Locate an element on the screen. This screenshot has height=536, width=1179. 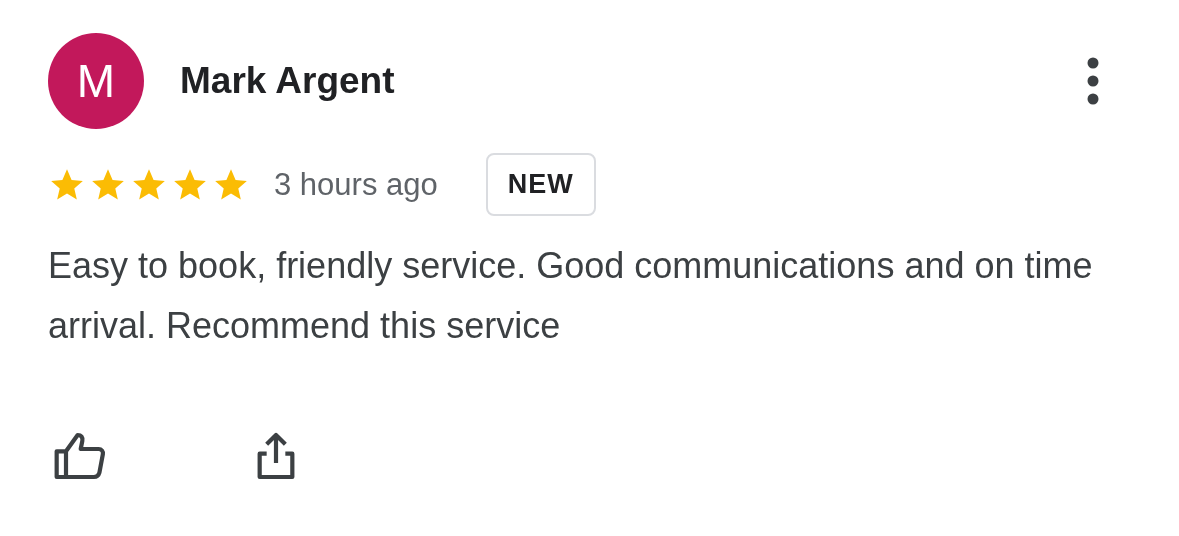
author-name: Mark Argent is located at coordinates (288, 81).